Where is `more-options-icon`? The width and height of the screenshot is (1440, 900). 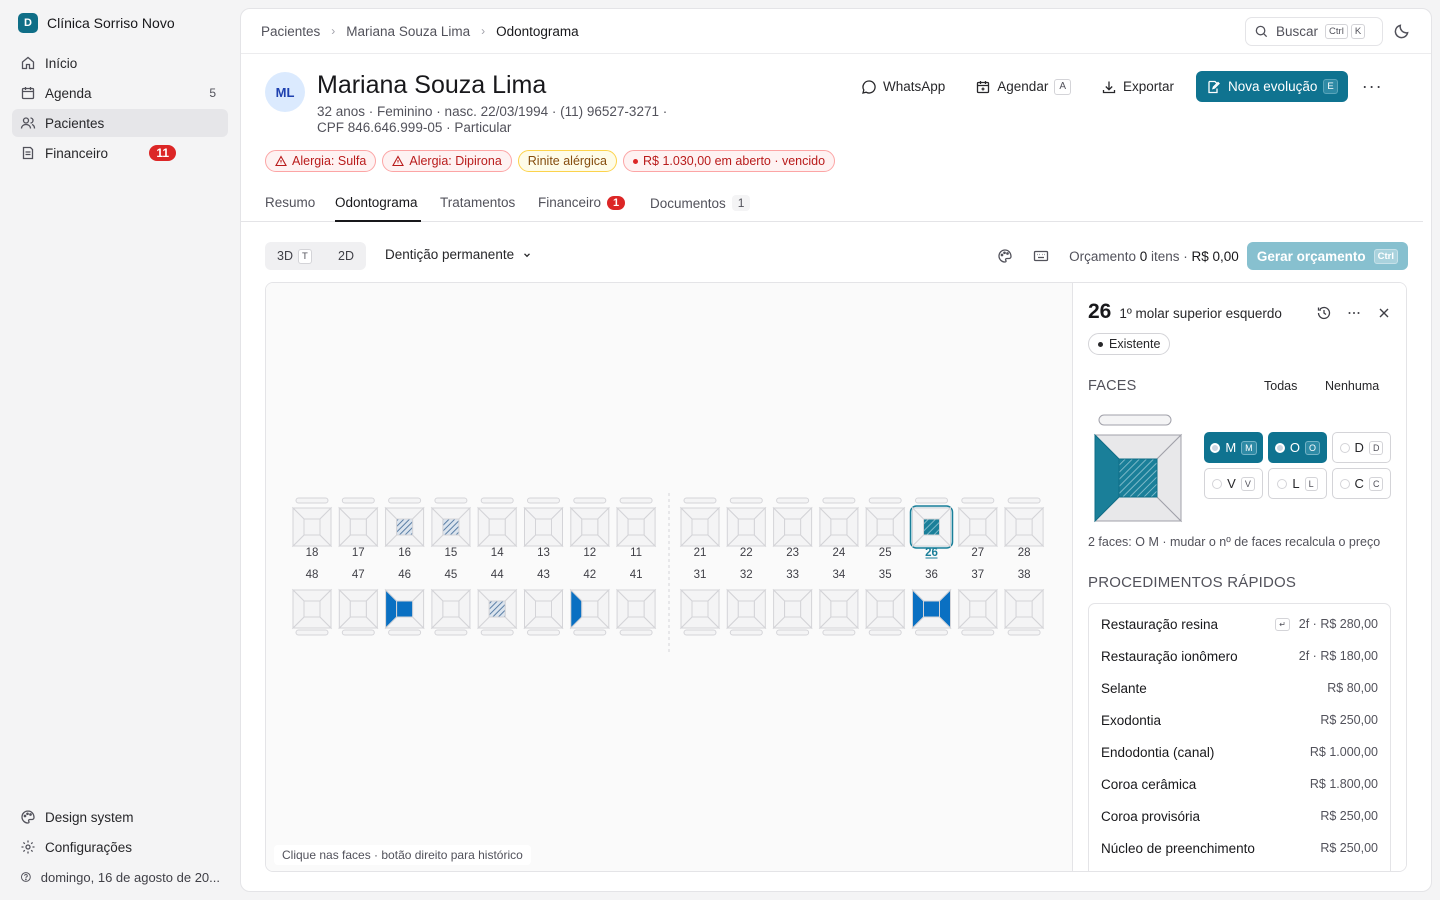 more-options-icon is located at coordinates (1354, 313).